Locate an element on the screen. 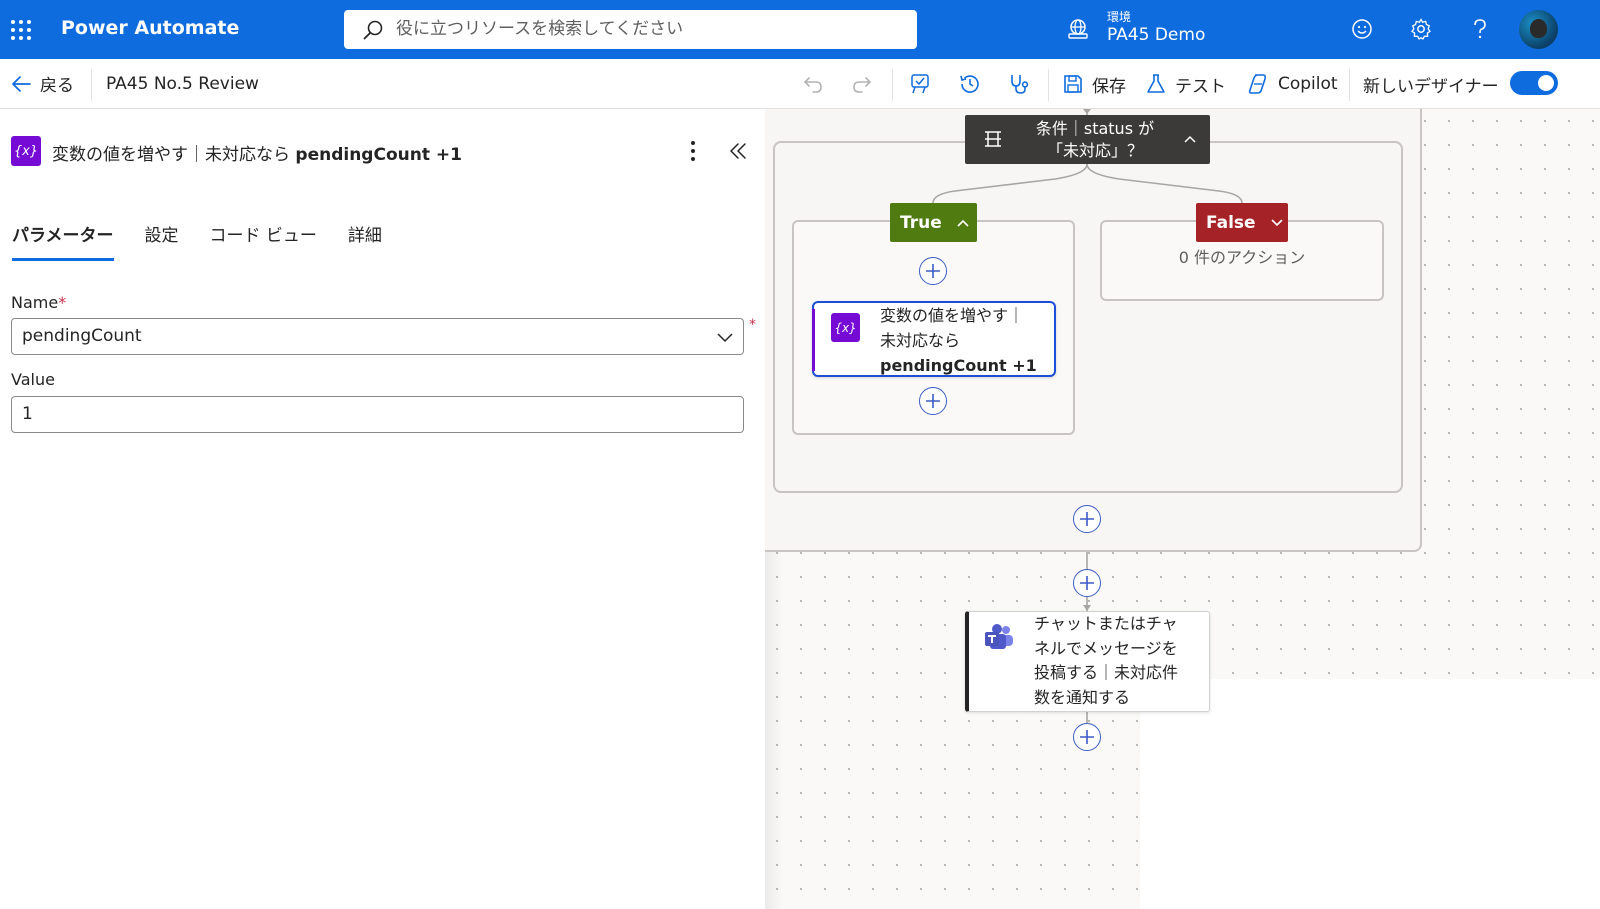  required-indicator: * is located at coordinates (752, 325).